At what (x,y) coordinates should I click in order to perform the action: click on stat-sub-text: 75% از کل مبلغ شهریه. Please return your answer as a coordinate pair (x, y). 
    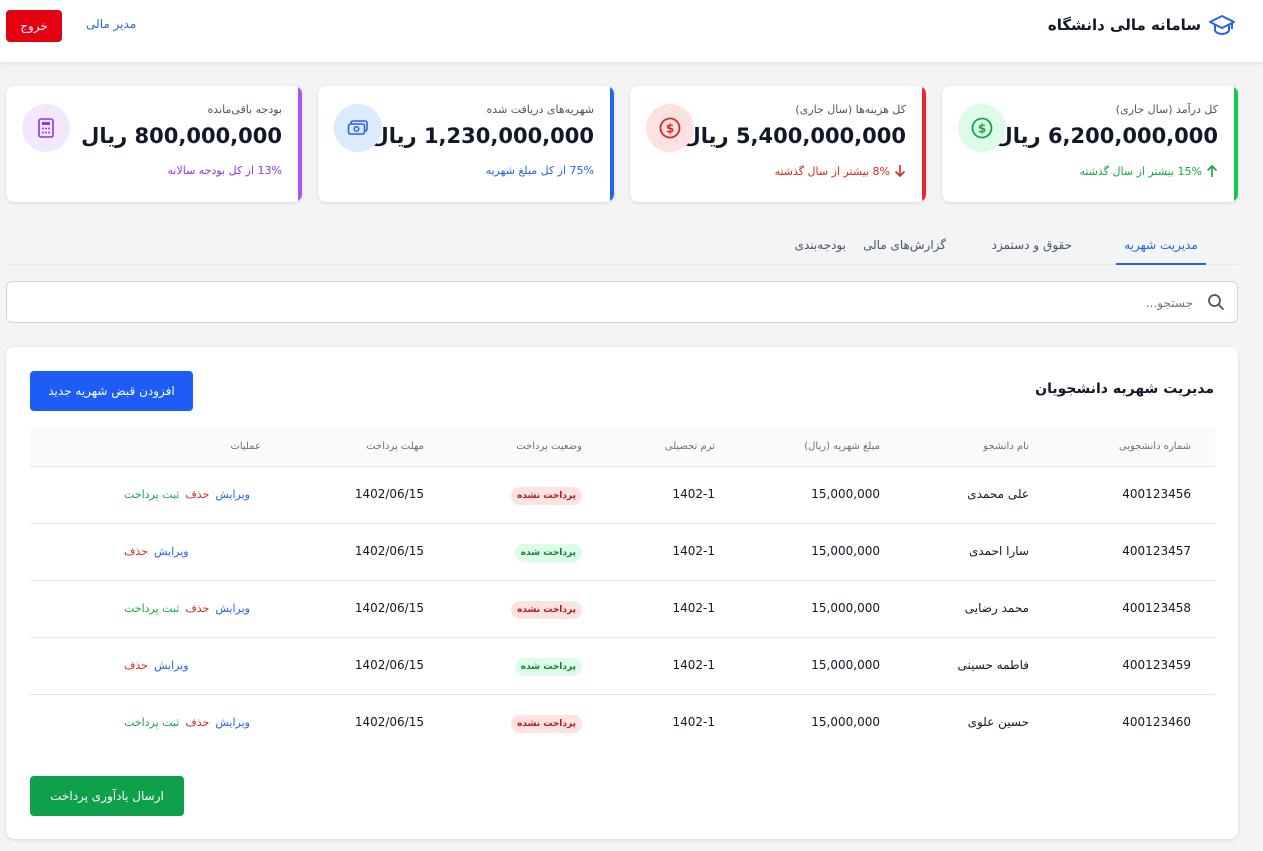
    Looking at the image, I should click on (539, 170).